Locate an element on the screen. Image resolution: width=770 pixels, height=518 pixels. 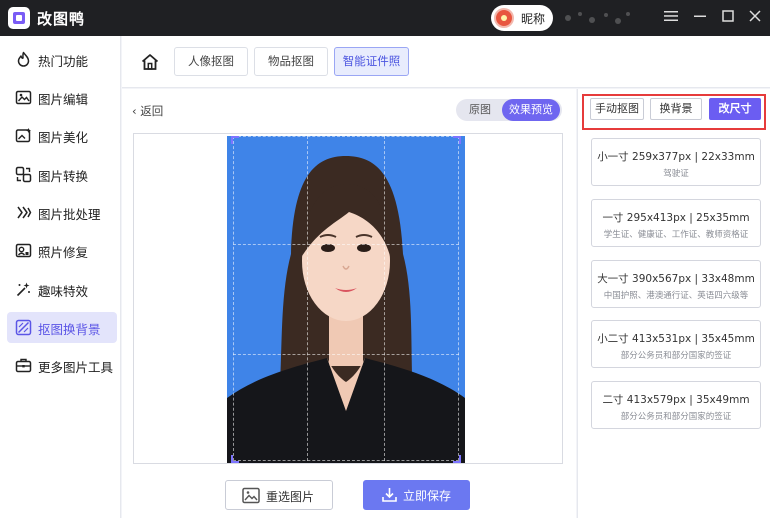
tab-object-cutout: 物品抠图 is located at coordinates (291, 61).